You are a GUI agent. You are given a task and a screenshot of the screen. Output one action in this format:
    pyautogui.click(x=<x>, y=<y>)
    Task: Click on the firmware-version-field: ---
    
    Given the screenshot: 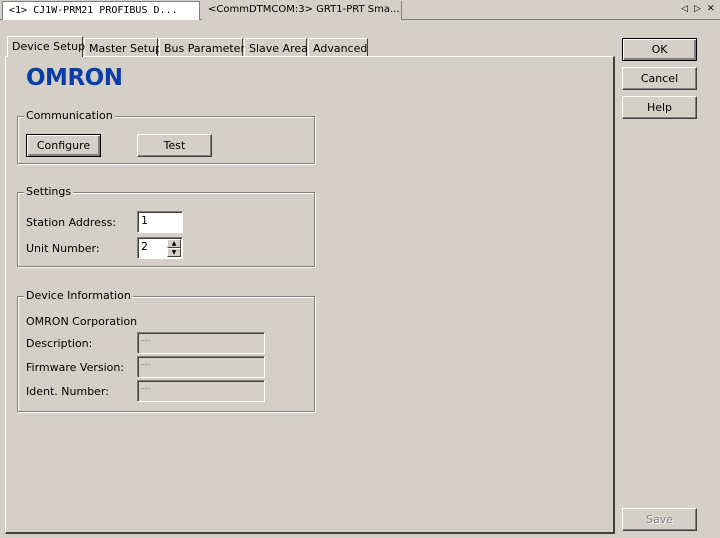 What is the action you would take?
    pyautogui.click(x=201, y=367)
    